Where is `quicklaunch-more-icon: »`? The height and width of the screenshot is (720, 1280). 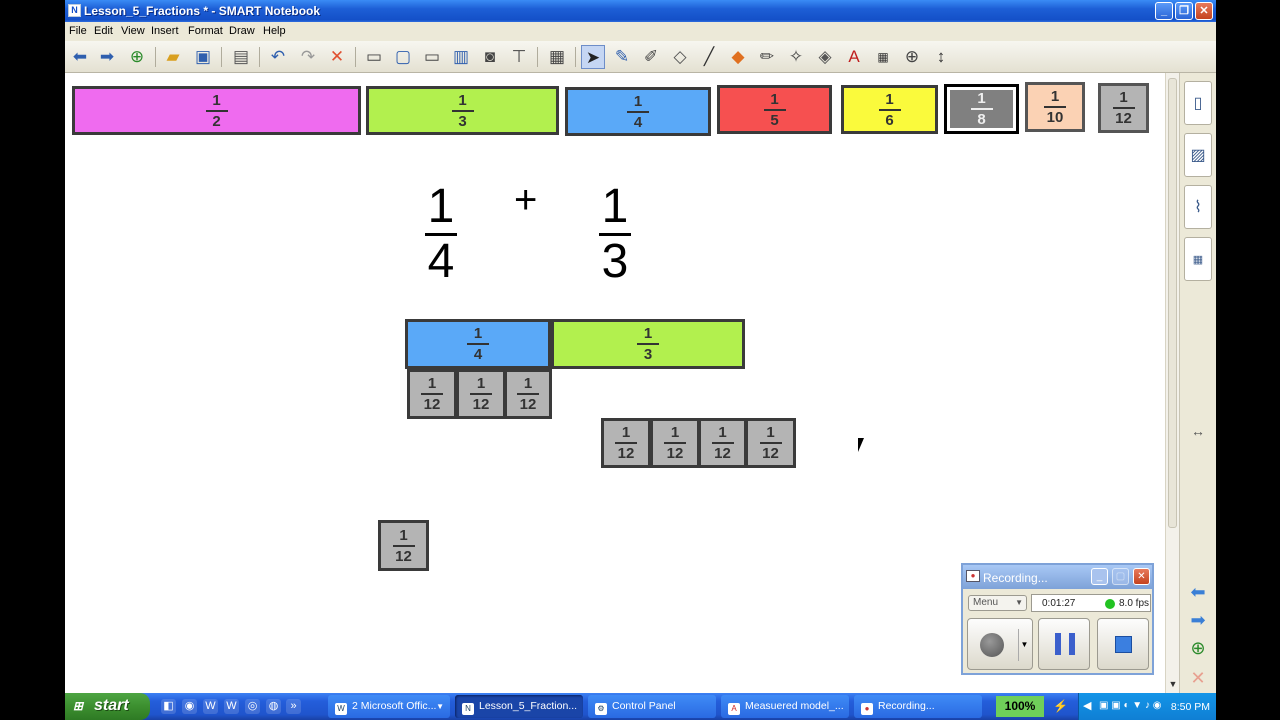 quicklaunch-more-icon: » is located at coordinates (293, 706).